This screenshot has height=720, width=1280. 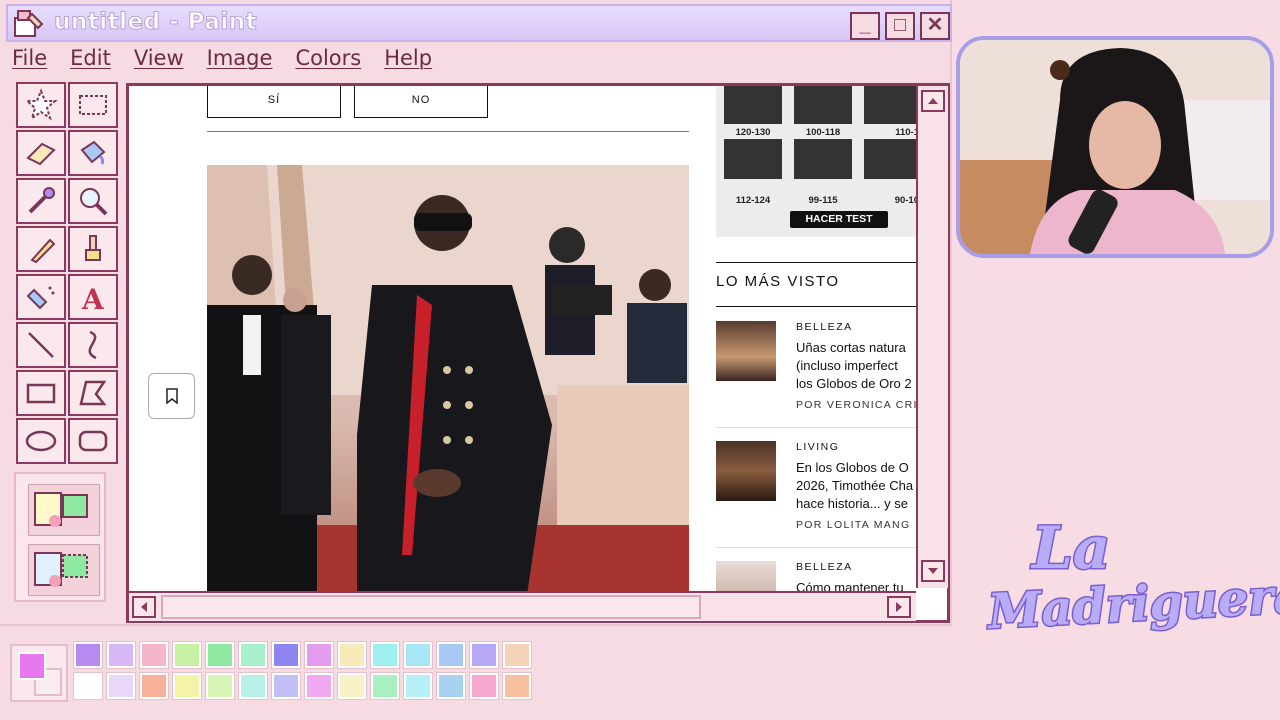 What do you see at coordinates (907, 132) in the screenshot?
I see `iq-score: 110-1` at bounding box center [907, 132].